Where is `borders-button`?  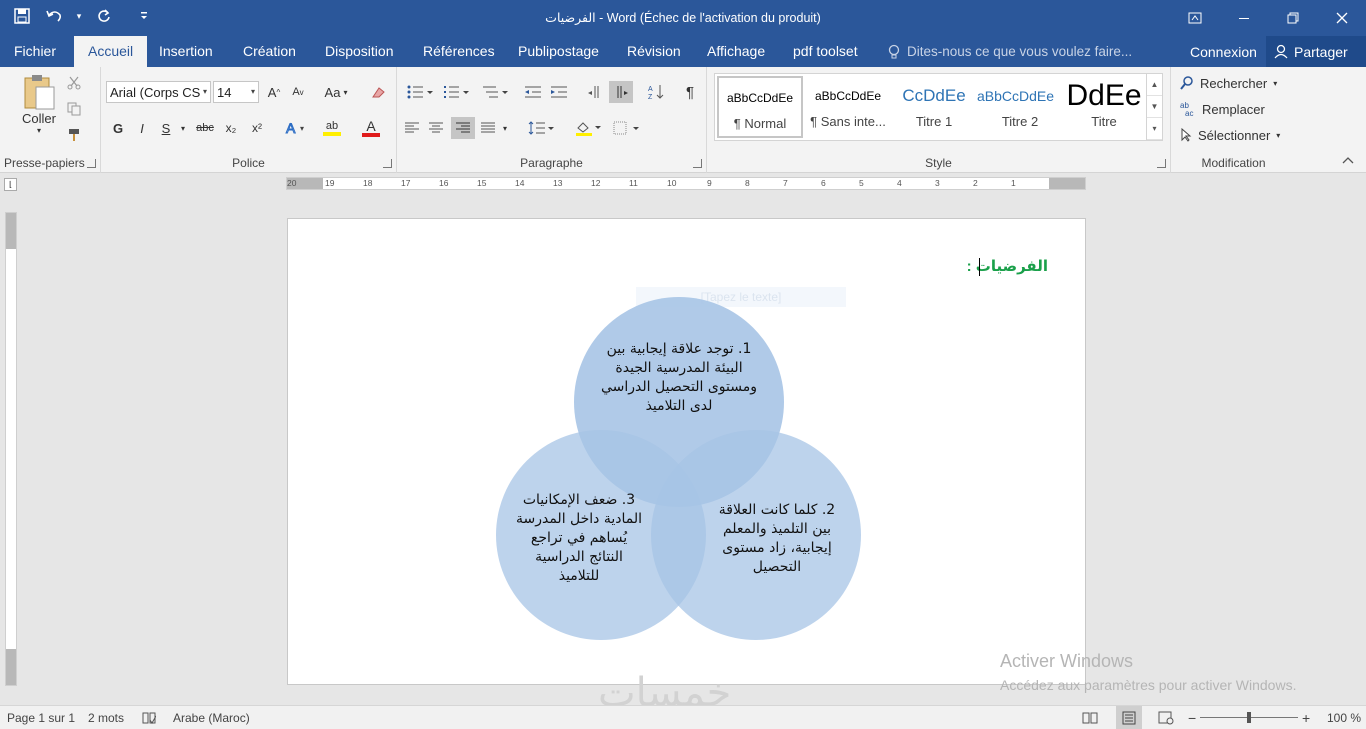 borders-button is located at coordinates (626, 128).